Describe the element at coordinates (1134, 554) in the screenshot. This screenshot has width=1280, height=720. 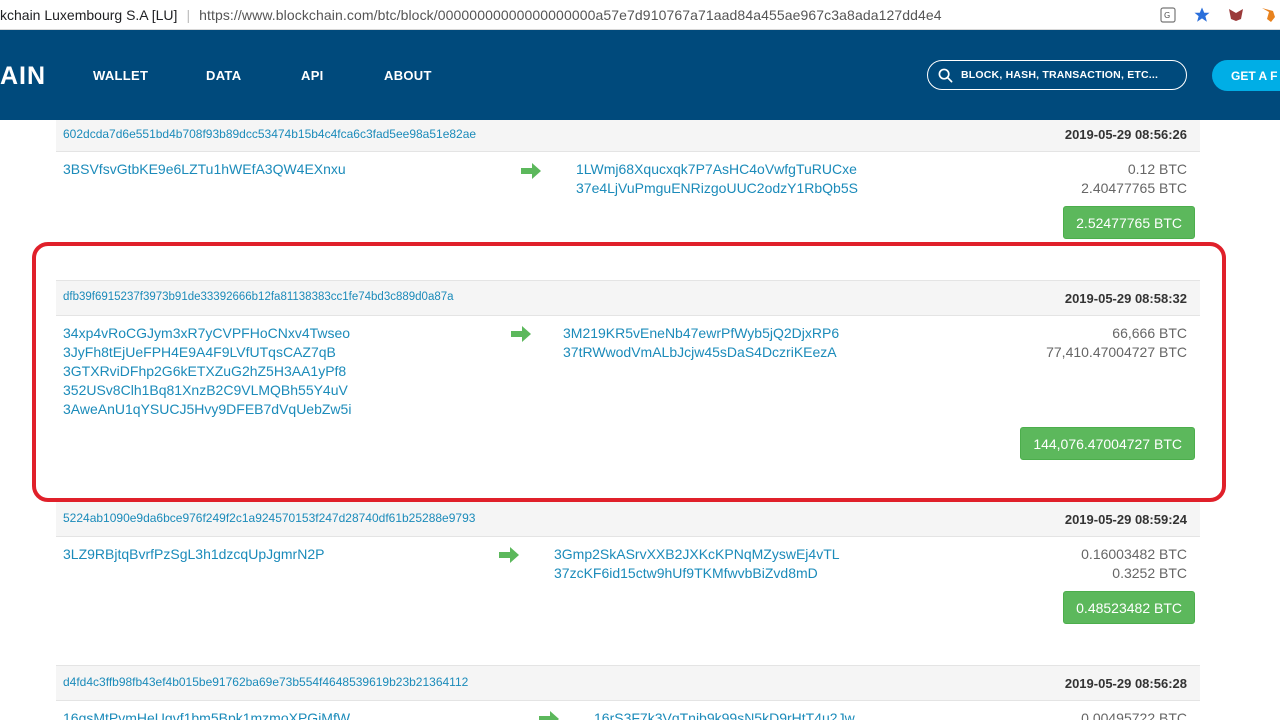
I see `output-amount: 0.16003482 BTC` at that location.